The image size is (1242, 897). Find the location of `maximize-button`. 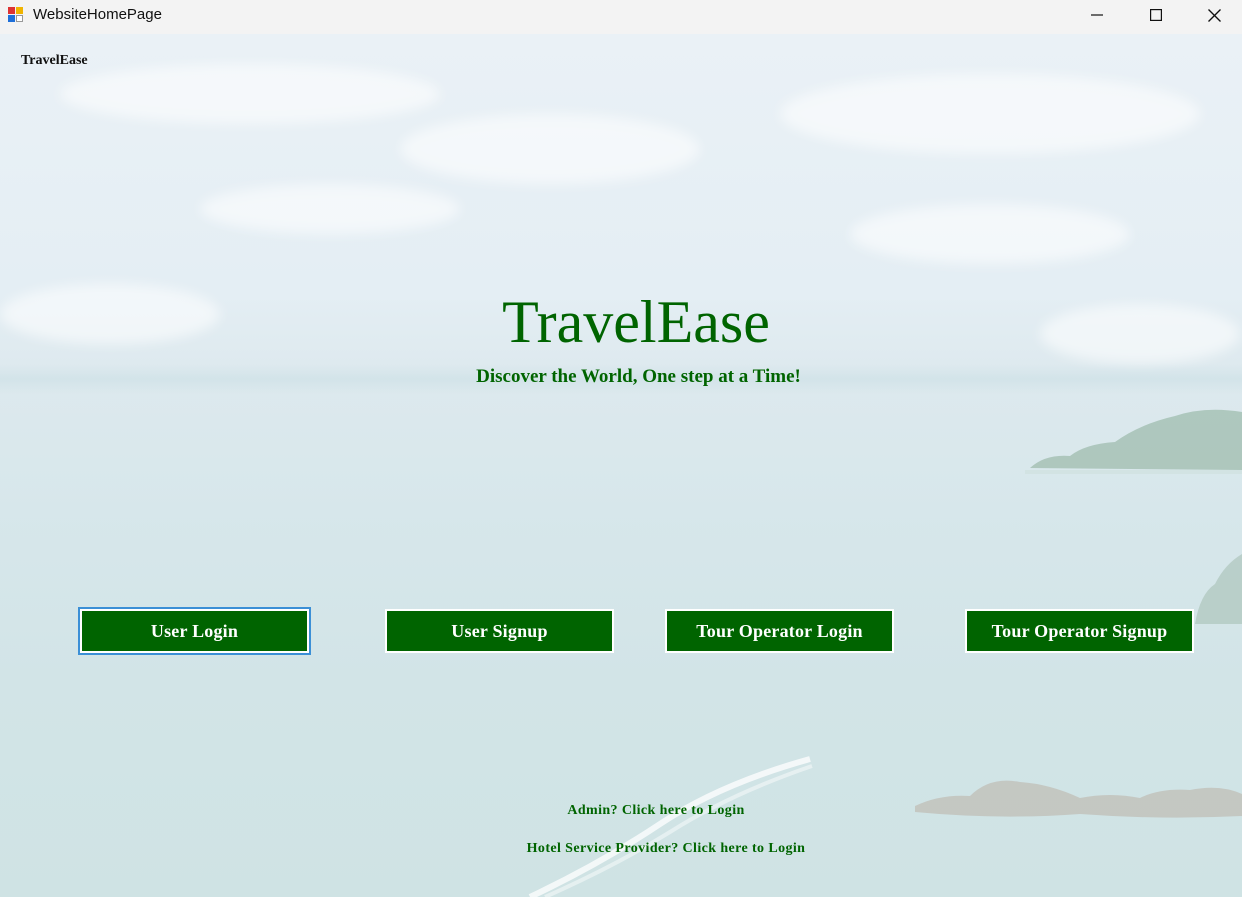

maximize-button is located at coordinates (1156, 15).